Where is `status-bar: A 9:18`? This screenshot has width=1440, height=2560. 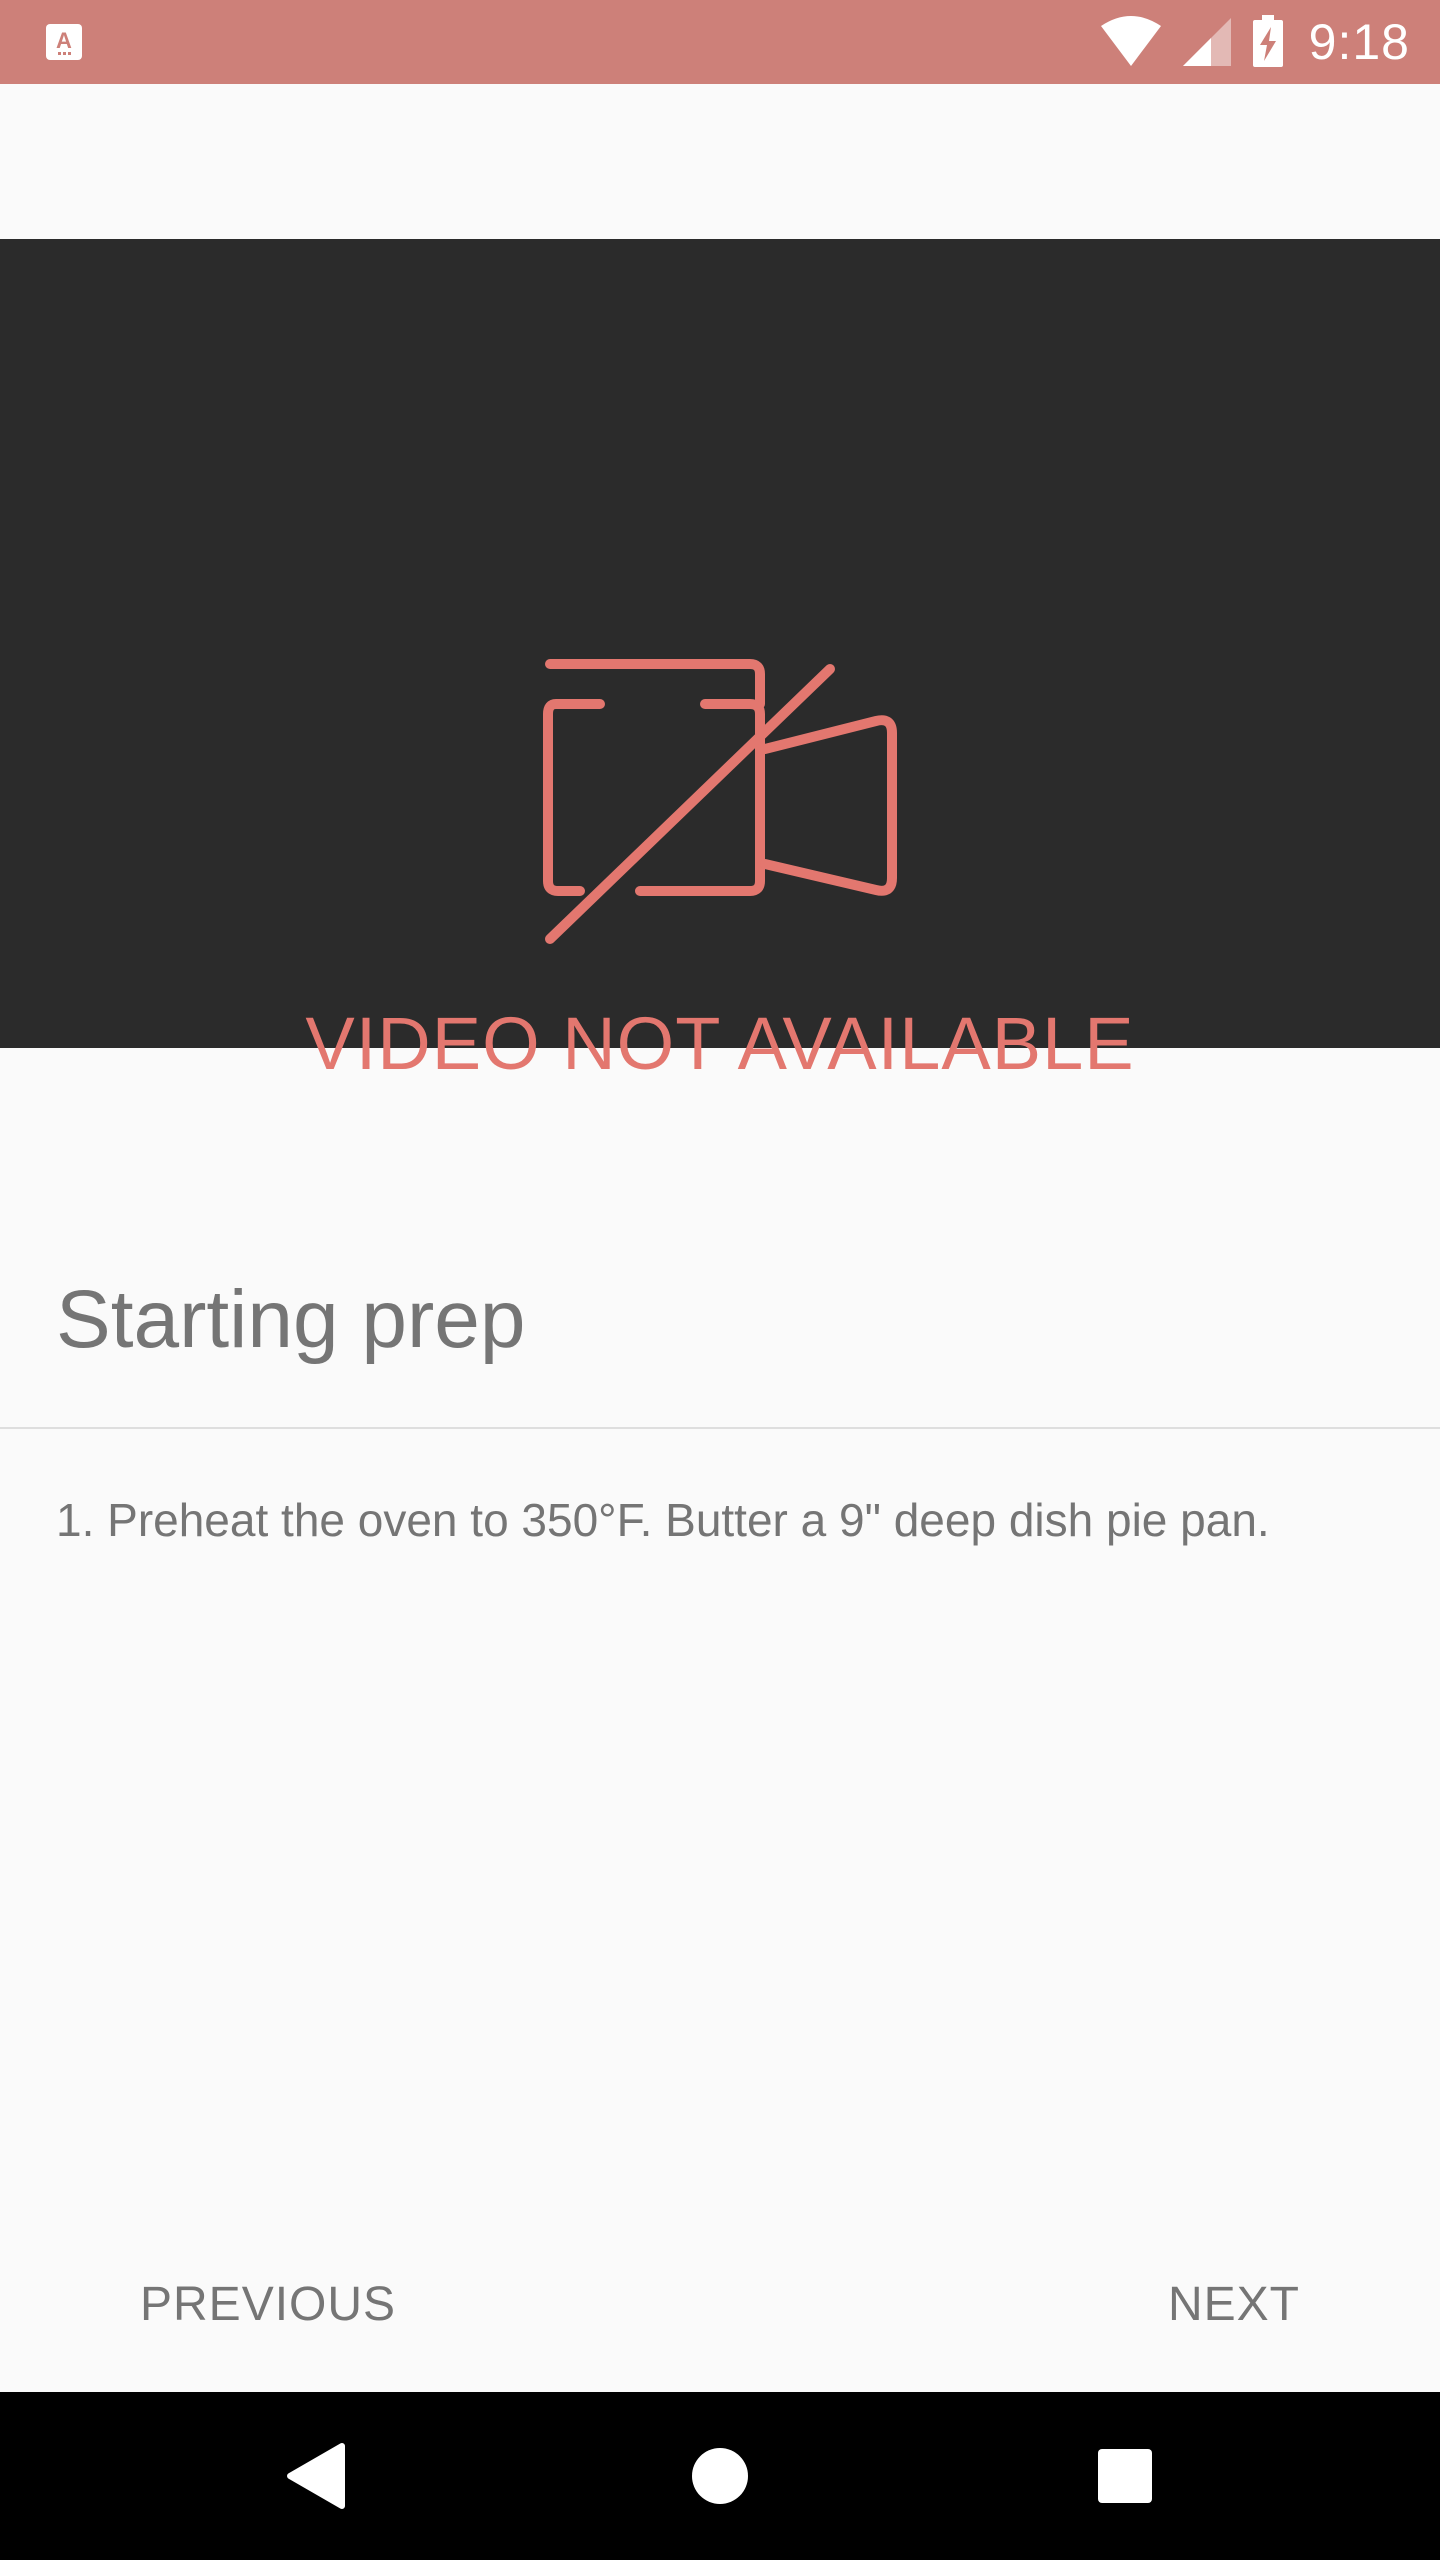 status-bar: A 9:18 is located at coordinates (720, 42).